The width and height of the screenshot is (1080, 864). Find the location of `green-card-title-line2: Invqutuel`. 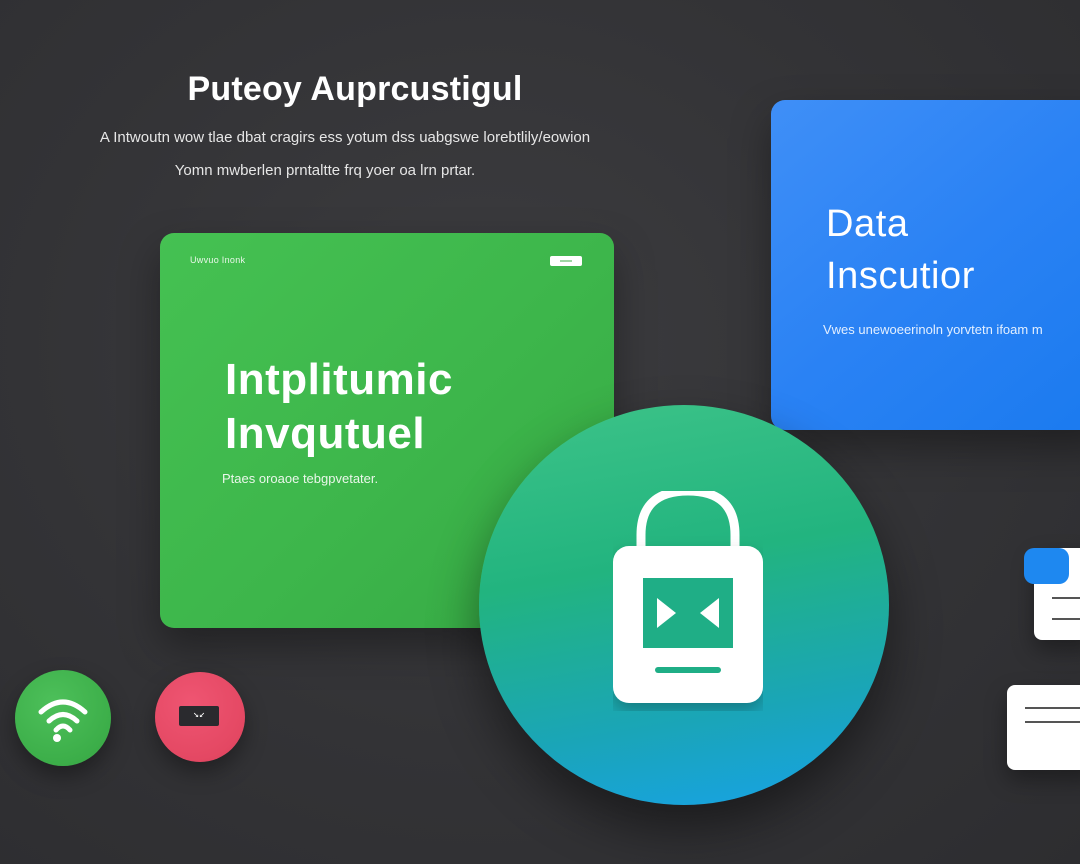

green-card-title-line2: Invqutuel is located at coordinates (325, 433).